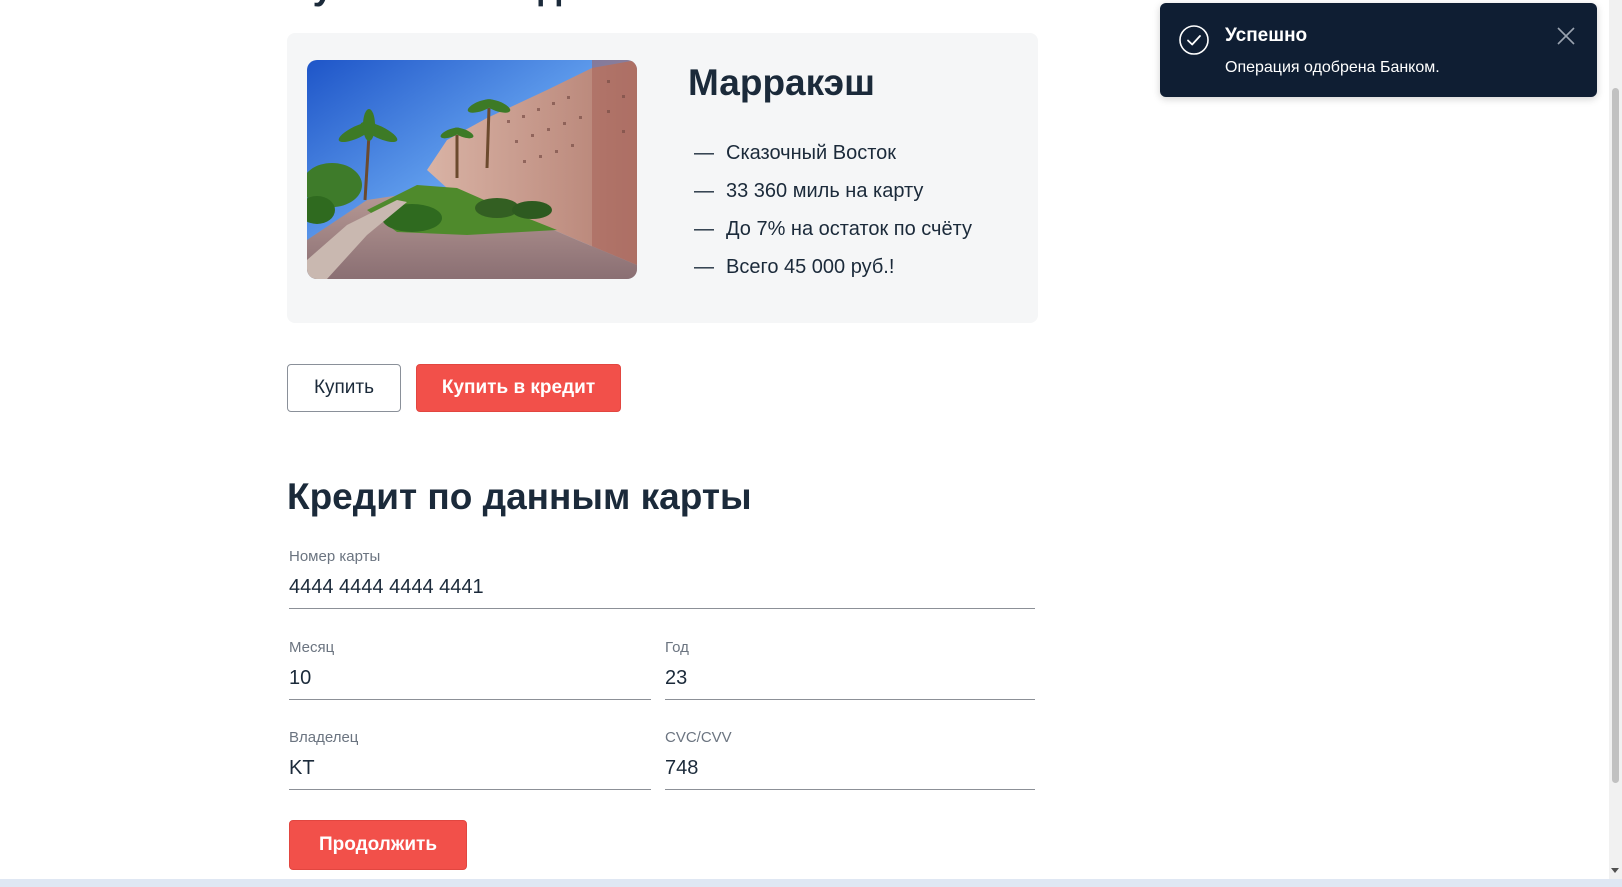  Describe the element at coordinates (1194, 40) in the screenshot. I see `check-circle-icon` at that location.